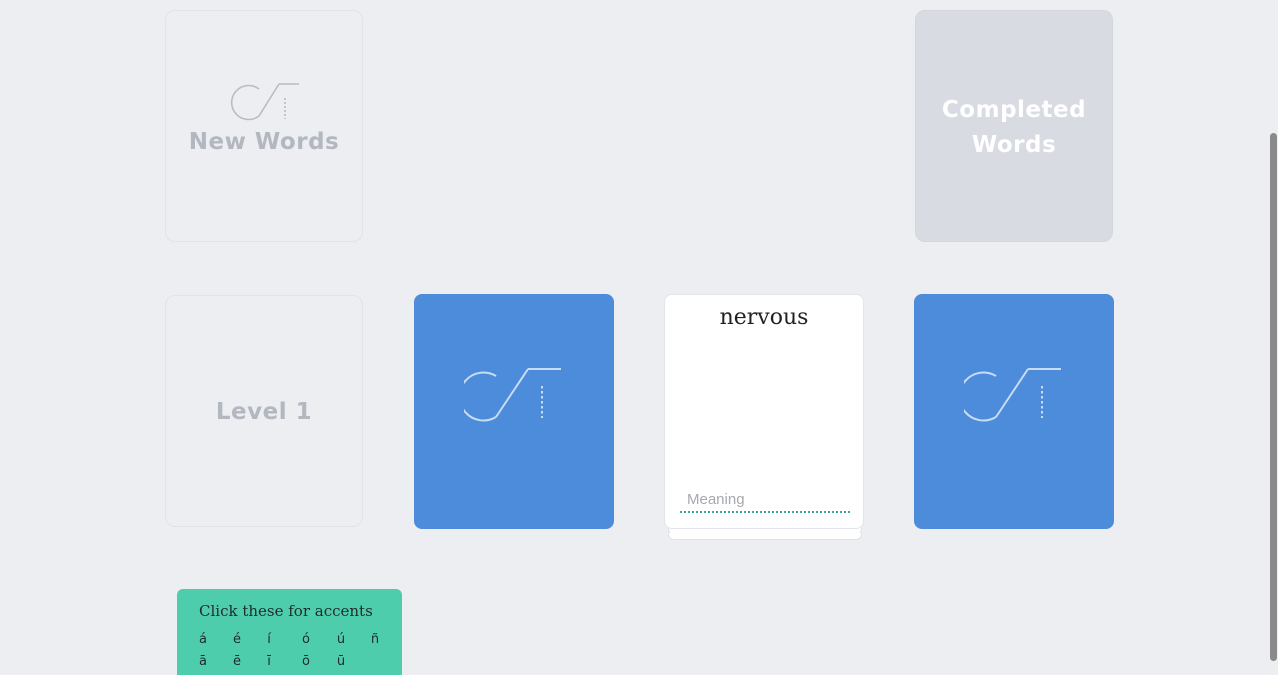  I want to click on card-word: nervous, so click(764, 317).